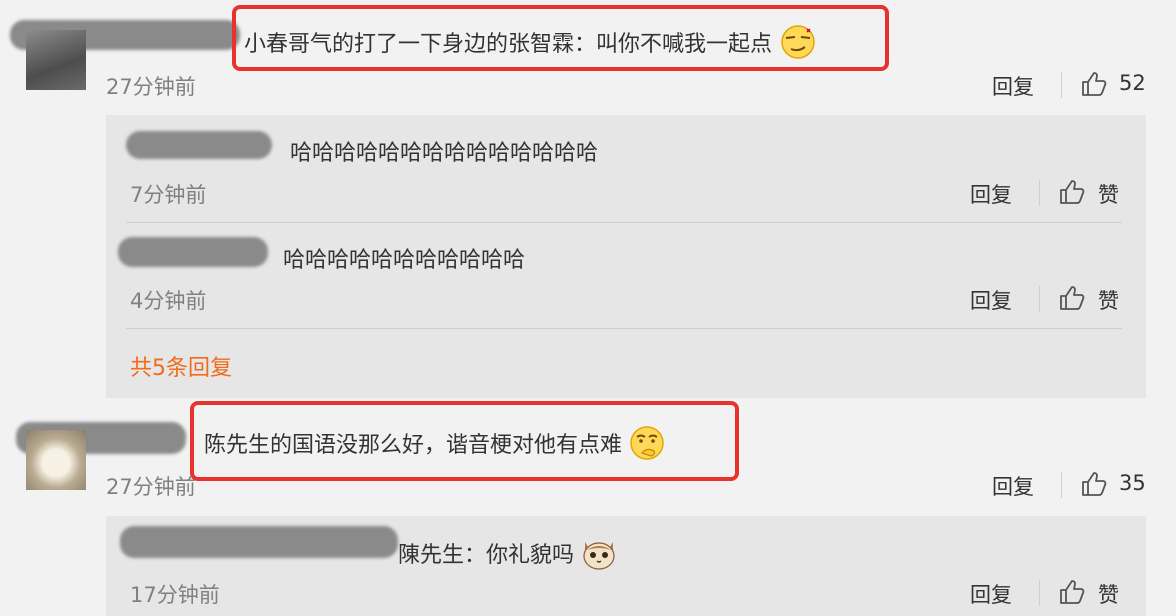  I want to click on reply-text-row: 陳先生：你礼貌吗, so click(507, 556).